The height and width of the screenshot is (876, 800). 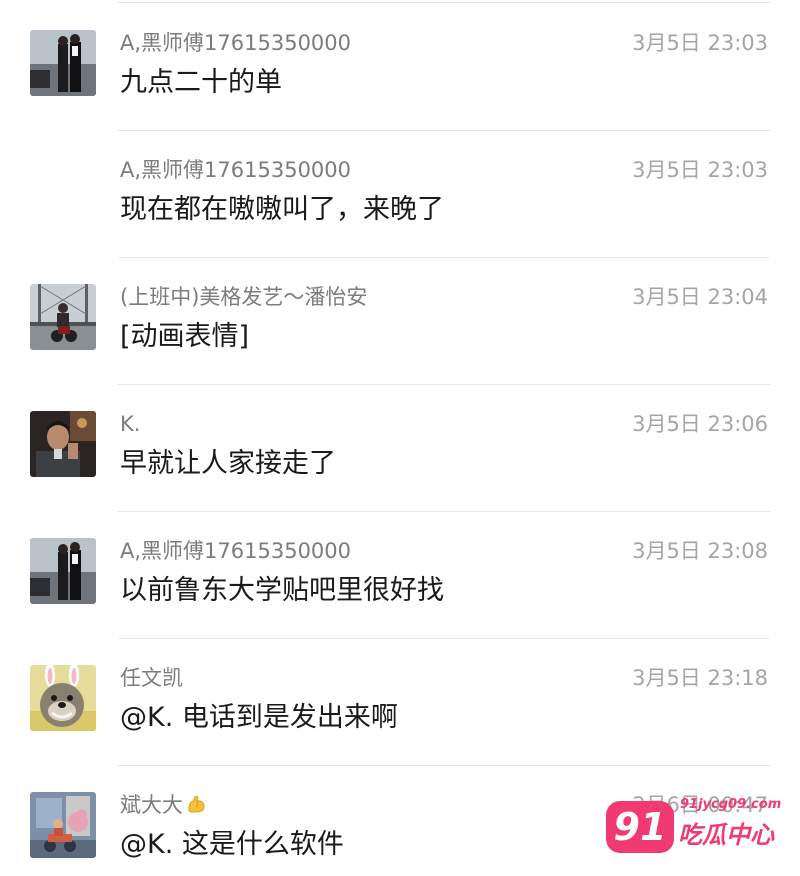 I want to click on comment-text: 以前鲁东大学贴吧里很好找, so click(x=282, y=590).